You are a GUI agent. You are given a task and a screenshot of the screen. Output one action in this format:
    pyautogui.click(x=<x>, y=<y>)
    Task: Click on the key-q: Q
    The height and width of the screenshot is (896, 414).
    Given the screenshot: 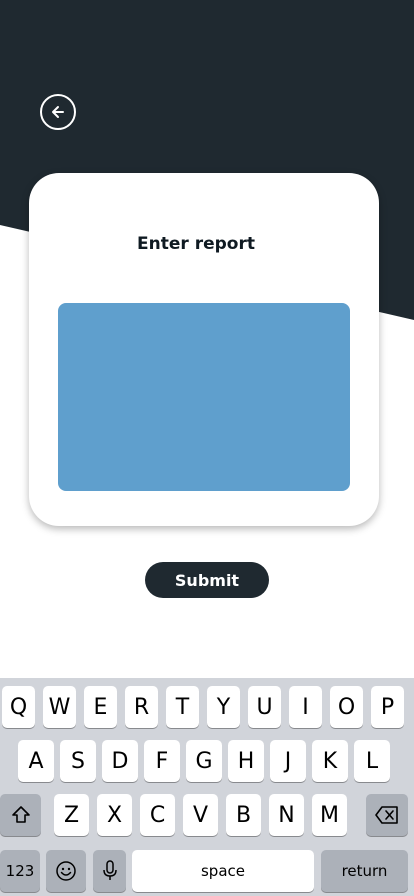 What is the action you would take?
    pyautogui.click(x=18, y=707)
    